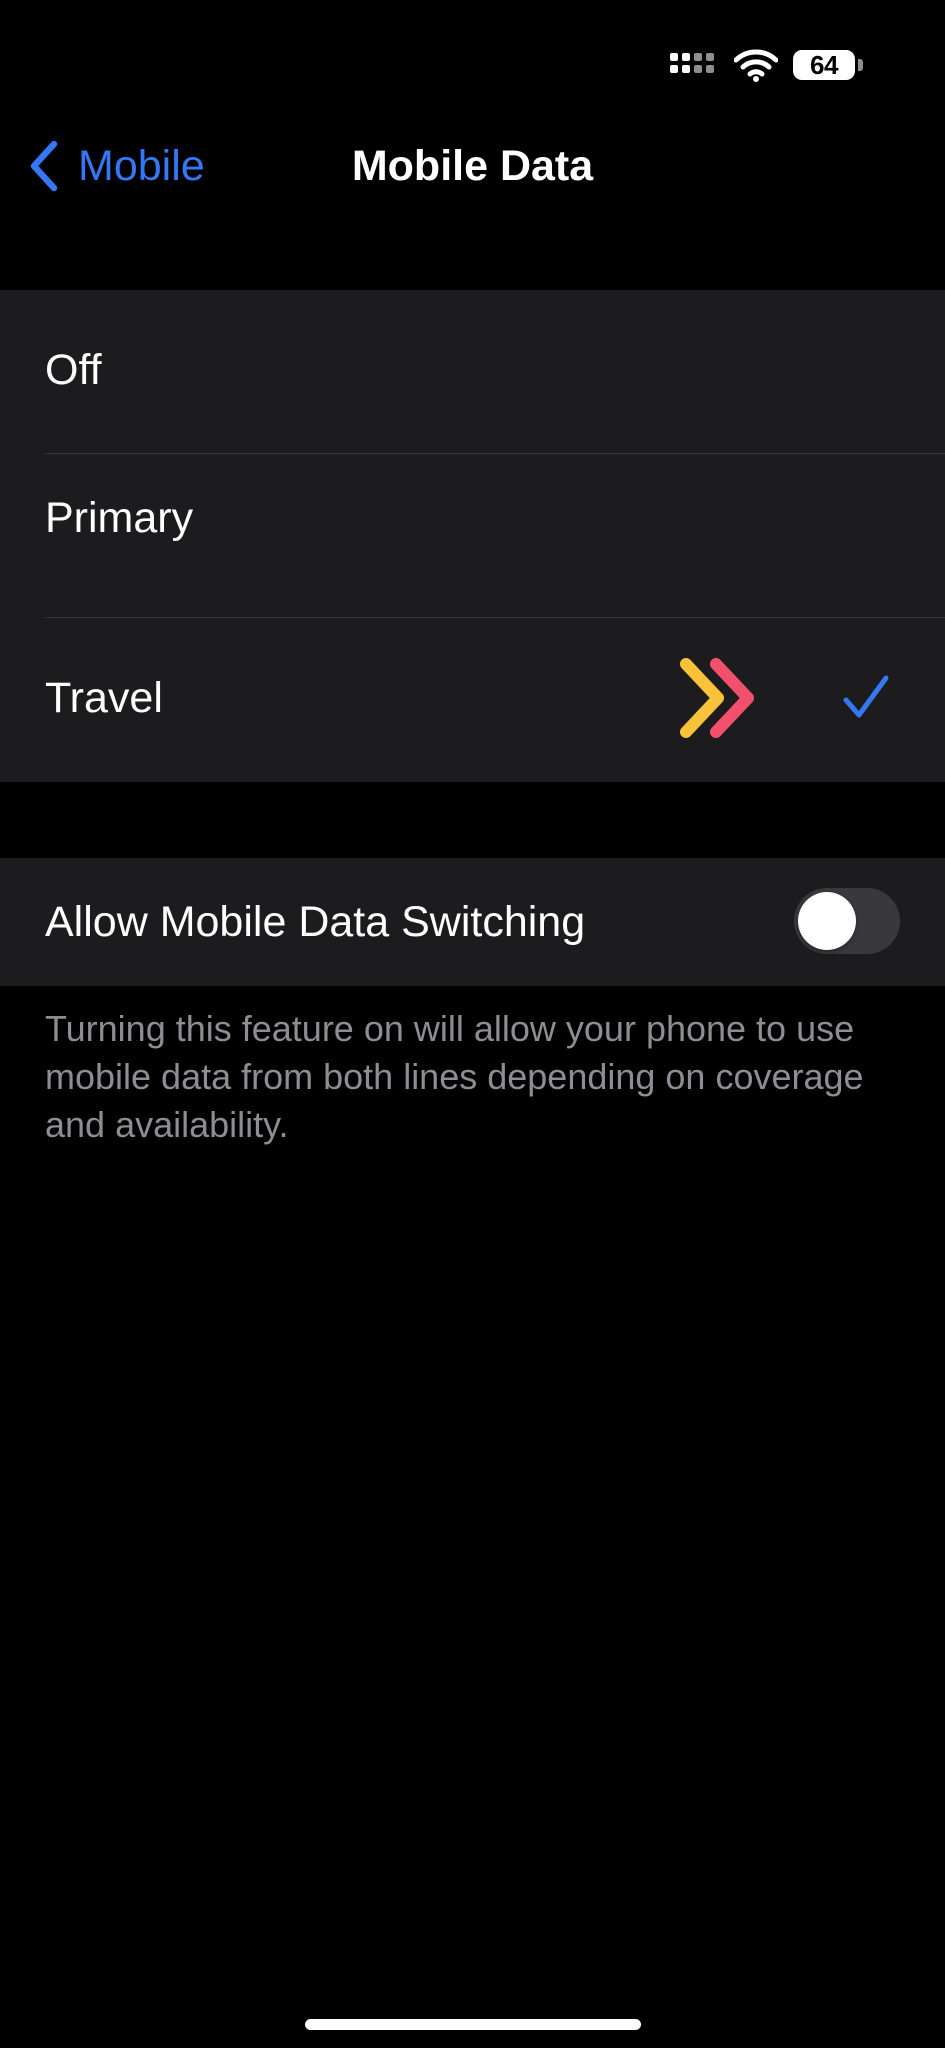 Image resolution: width=945 pixels, height=2048 pixels. What do you see at coordinates (472, 371) in the screenshot?
I see `option-off: Off` at bounding box center [472, 371].